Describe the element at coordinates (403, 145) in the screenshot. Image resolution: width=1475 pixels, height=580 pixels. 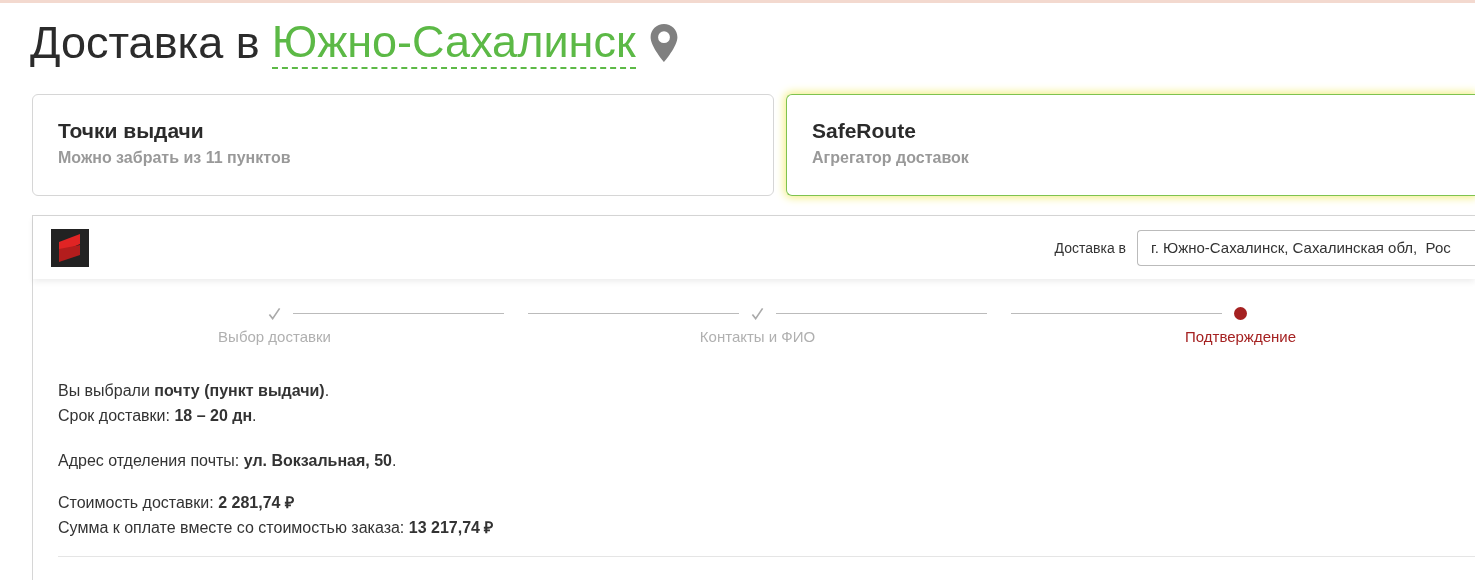
I see `delivery-option-card: Точки выдачи Можно забрать из 11 пунктов` at that location.